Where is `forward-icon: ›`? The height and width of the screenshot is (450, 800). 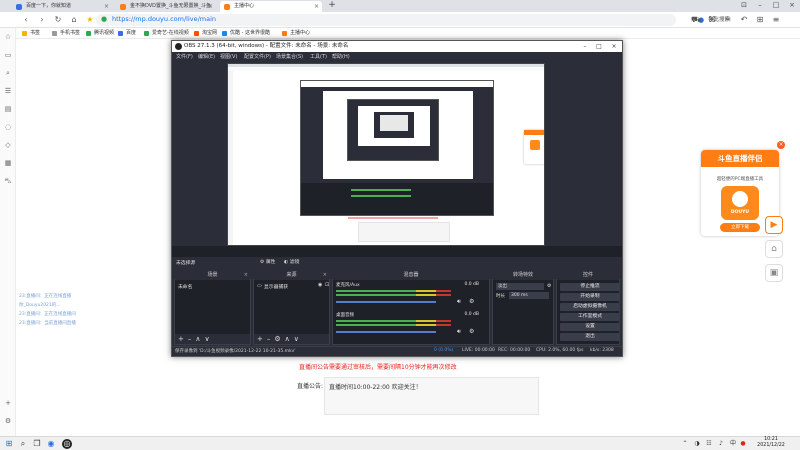
forward-icon: › is located at coordinates (42, 20).